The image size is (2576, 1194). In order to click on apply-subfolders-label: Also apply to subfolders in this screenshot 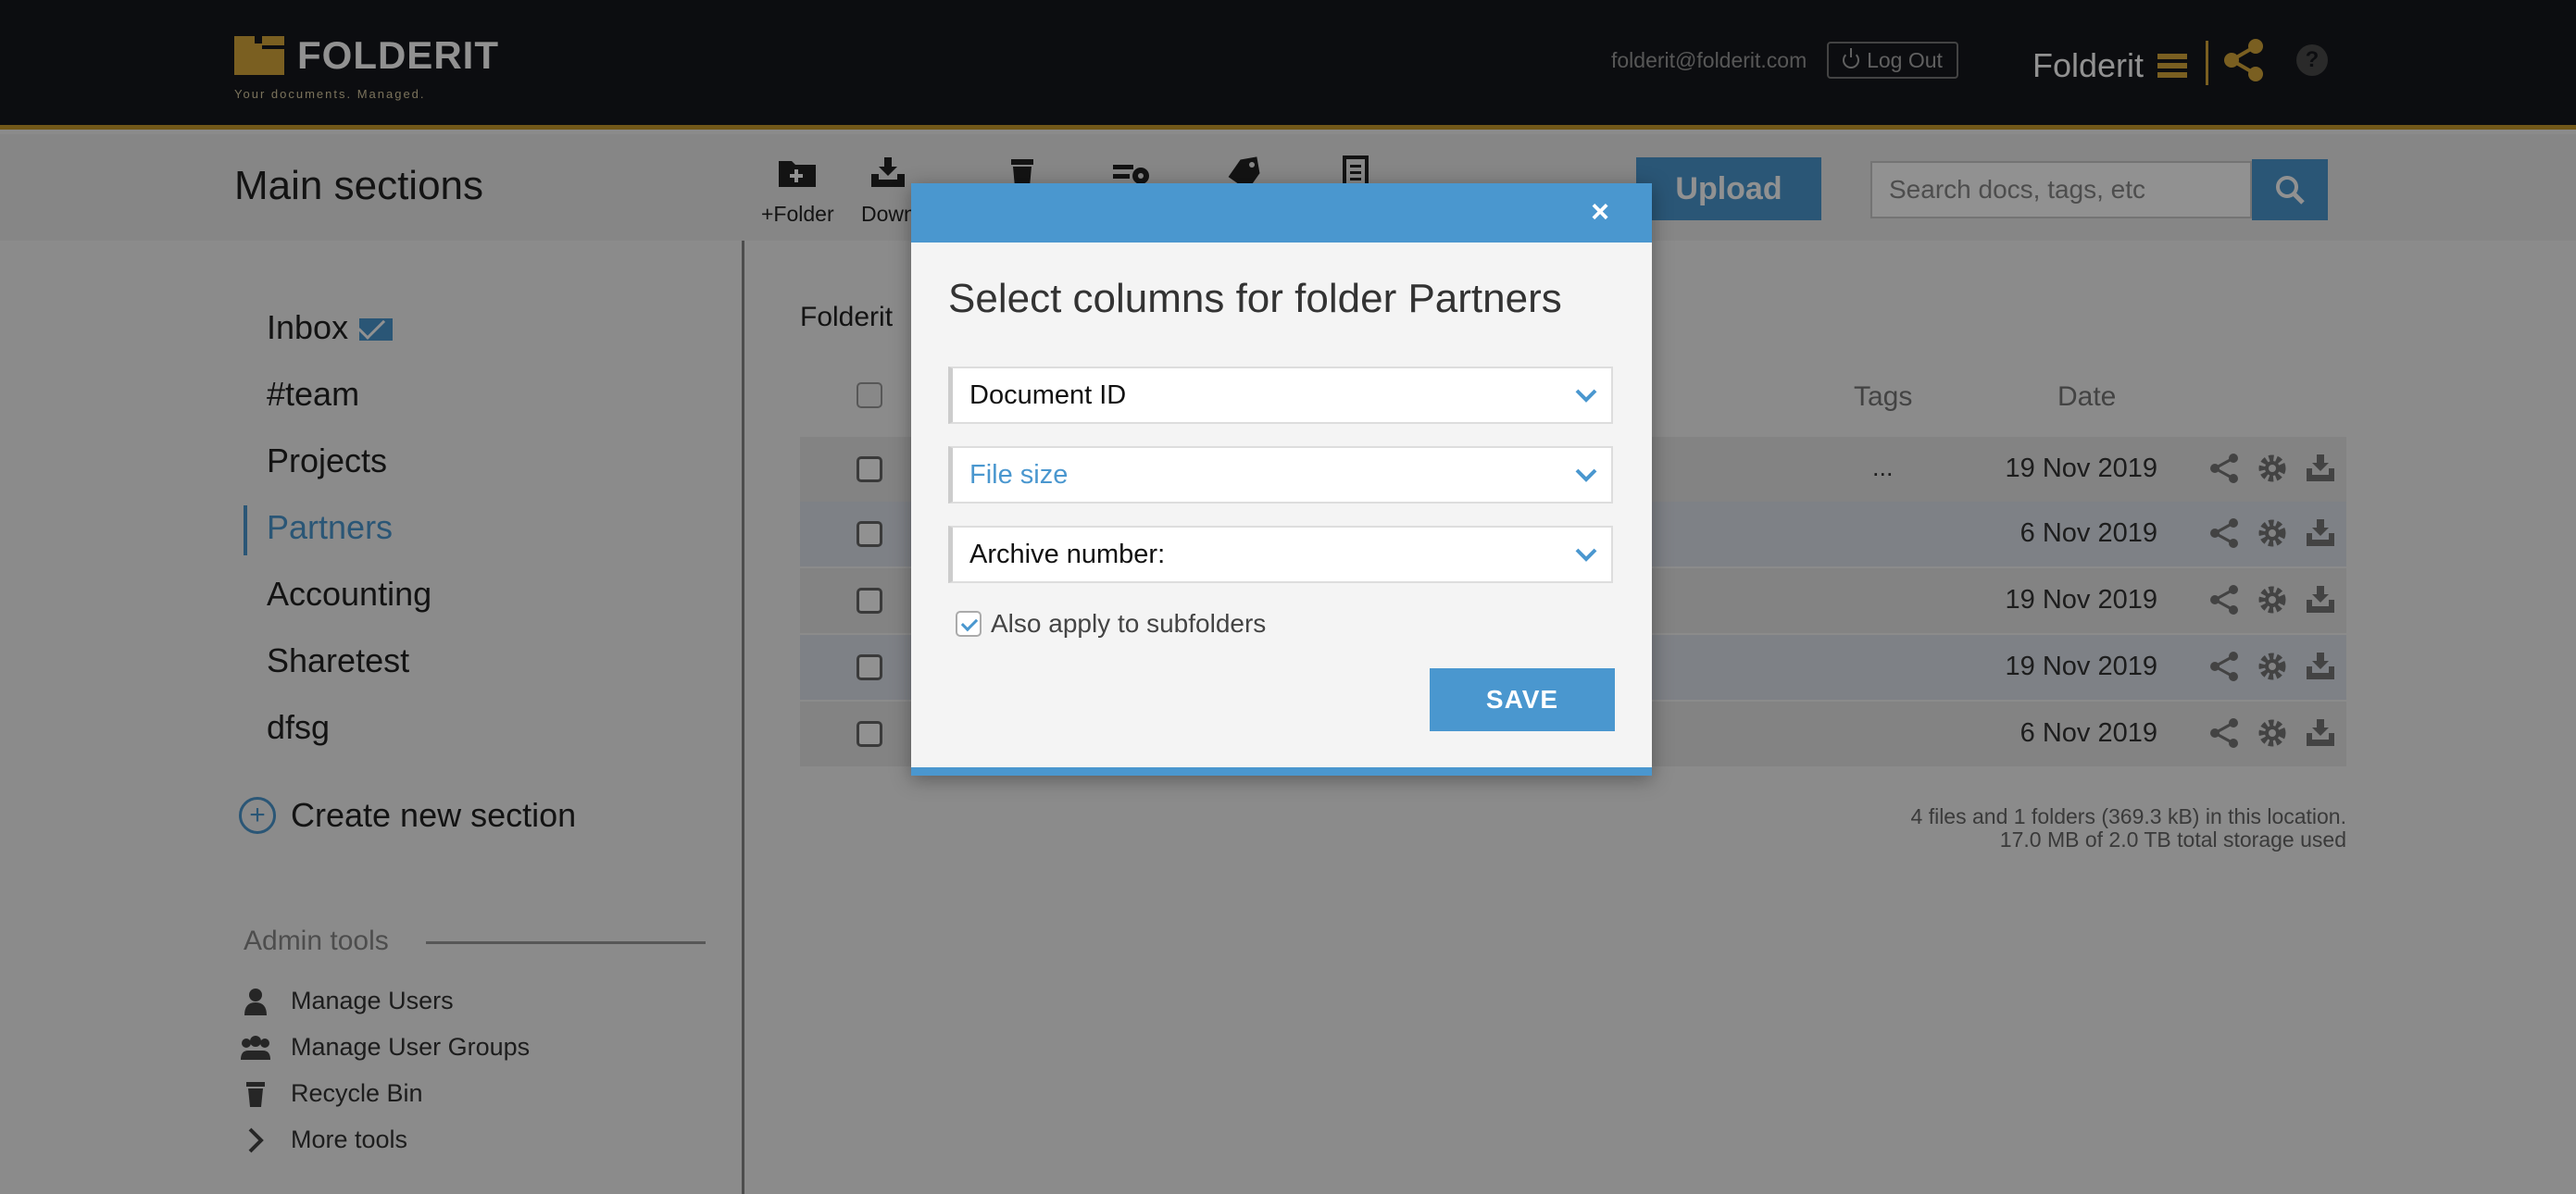, I will do `click(1129, 623)`.